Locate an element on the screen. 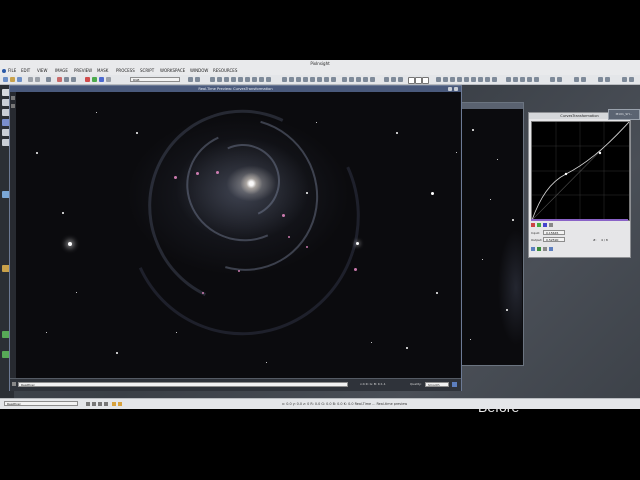 Image resolution: width=640 pixels, height=480 pixels. menu-mask: MASK is located at coordinates (102, 71).